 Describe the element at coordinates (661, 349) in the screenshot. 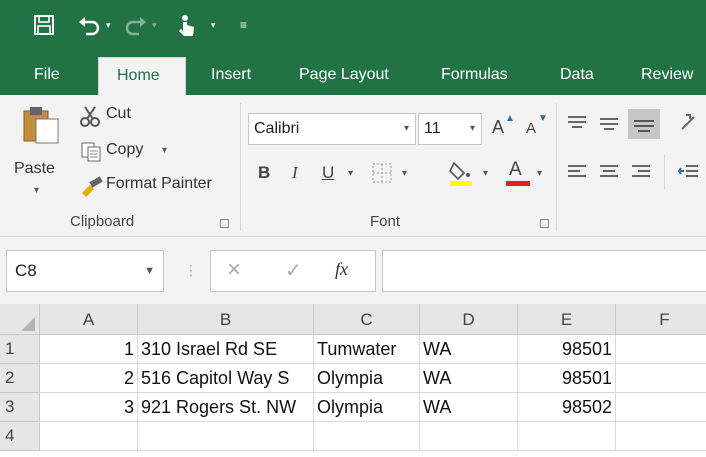

I see `cell-f1` at that location.